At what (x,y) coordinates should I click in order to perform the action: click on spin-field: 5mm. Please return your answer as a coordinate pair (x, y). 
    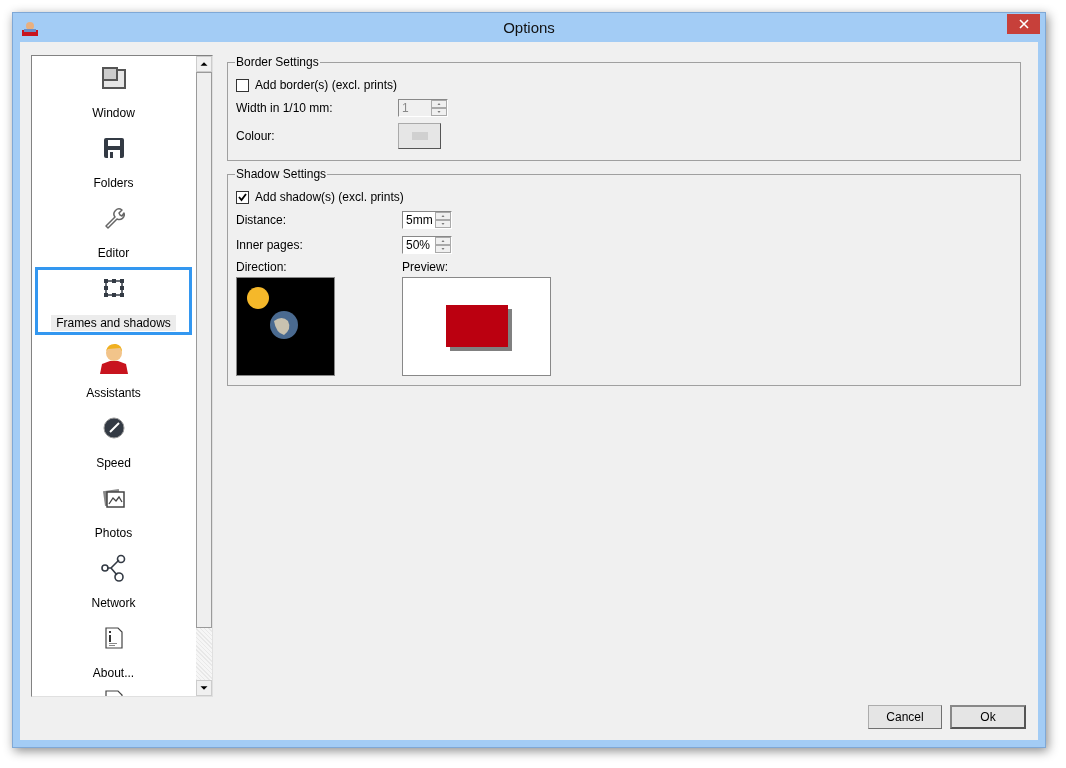
    Looking at the image, I should click on (427, 220).